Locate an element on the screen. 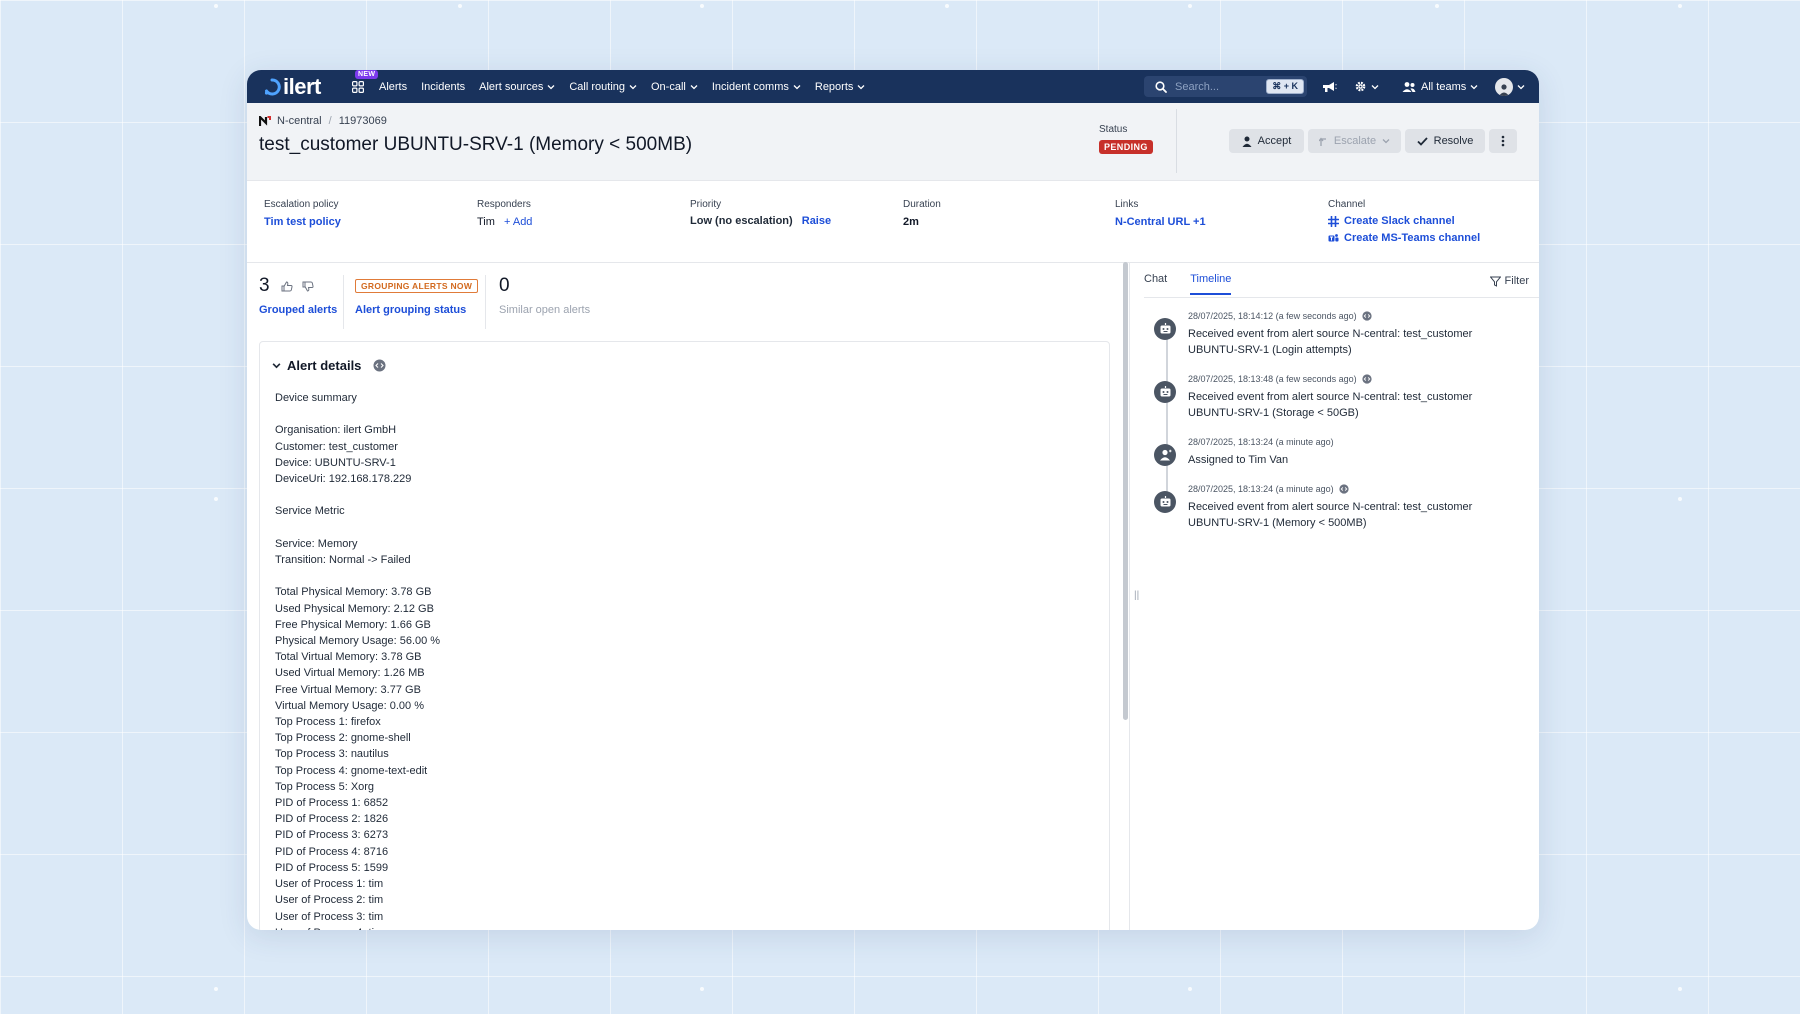  nav-alert-sources: Alert sources is located at coordinates (517, 87).